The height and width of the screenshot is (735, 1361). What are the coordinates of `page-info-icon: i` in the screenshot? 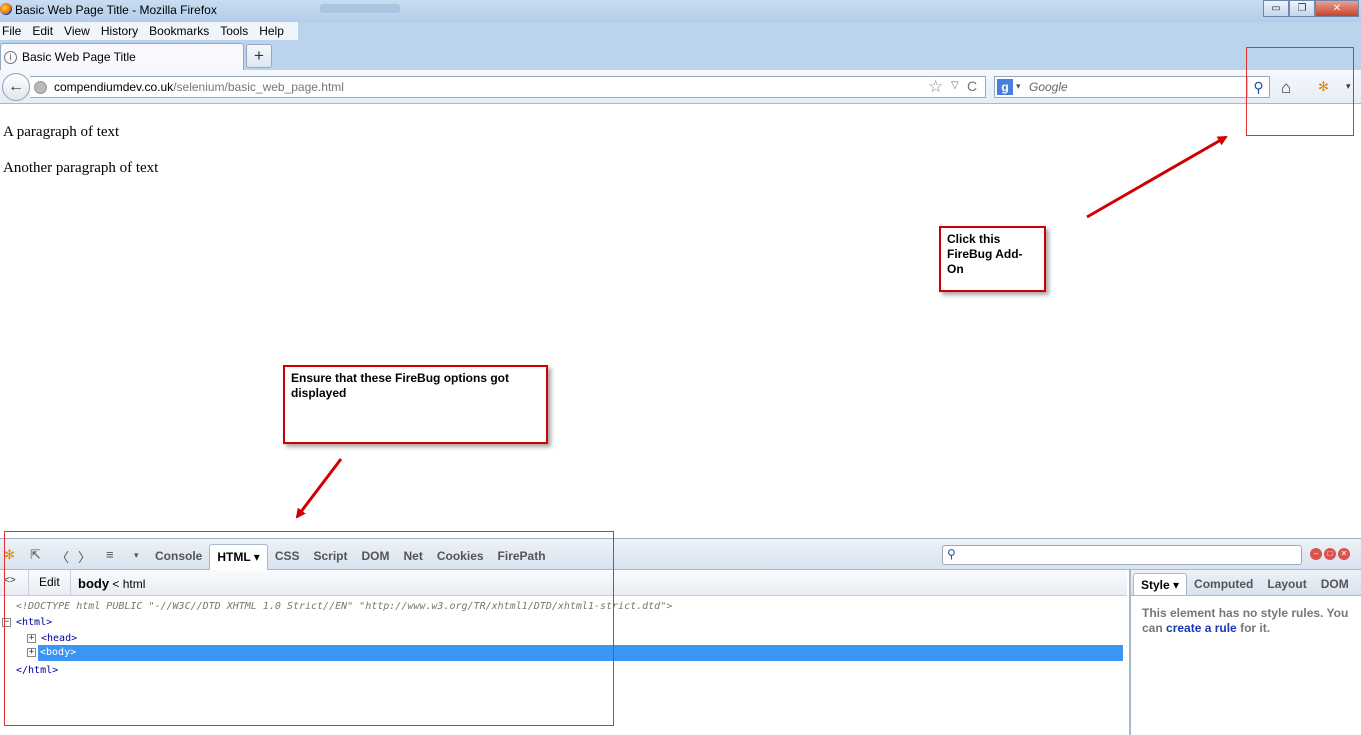 It's located at (10, 57).